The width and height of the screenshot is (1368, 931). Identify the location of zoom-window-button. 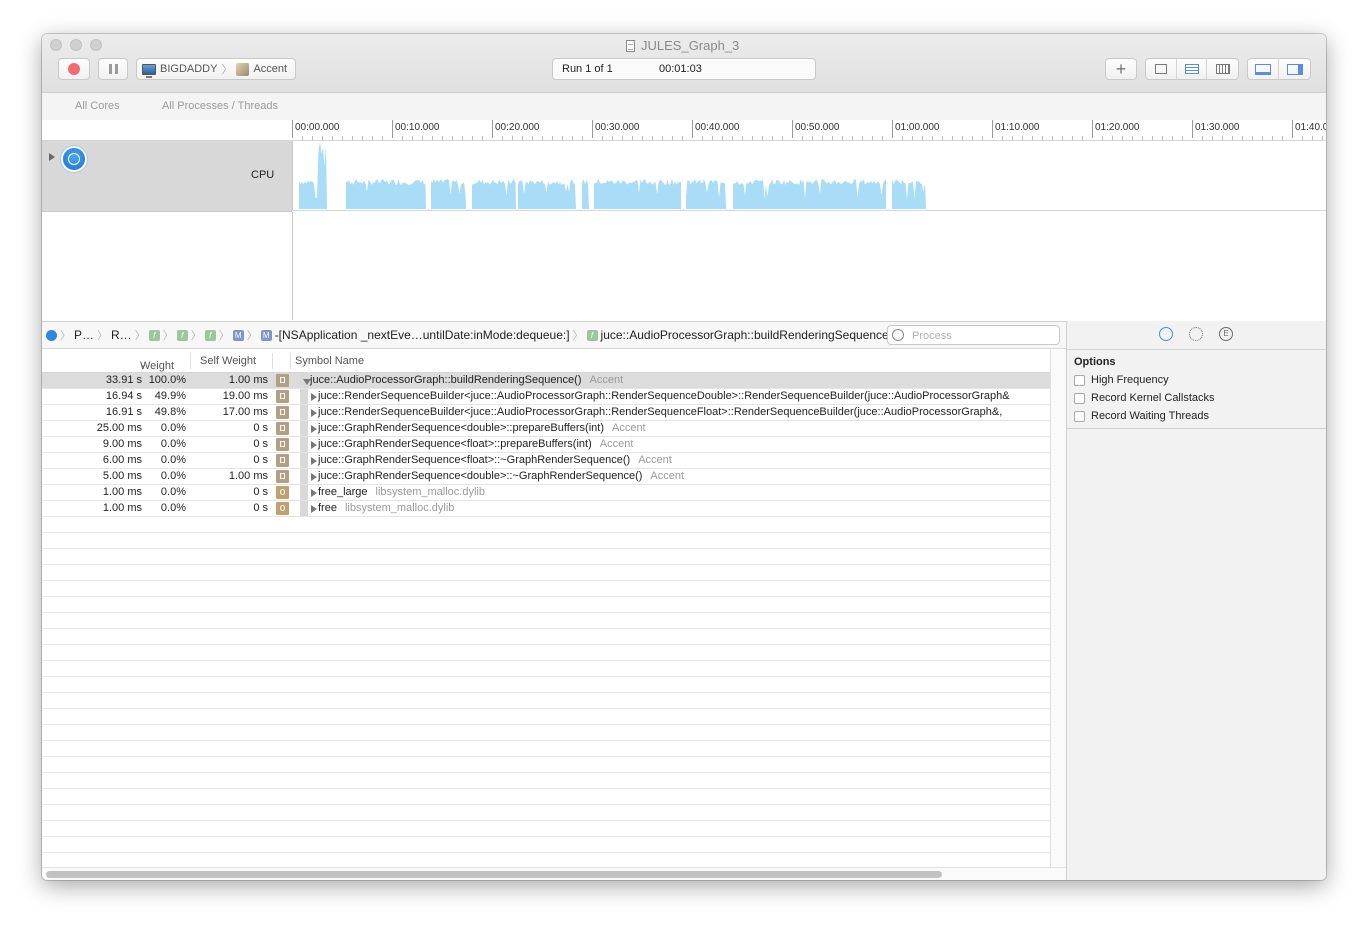
(96, 45).